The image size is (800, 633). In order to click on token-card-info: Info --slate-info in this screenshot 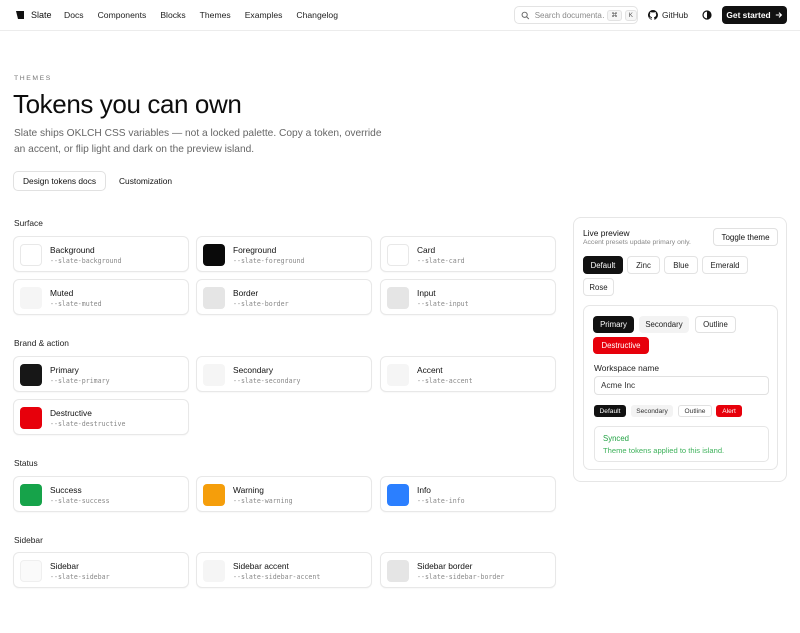, I will do `click(468, 494)`.